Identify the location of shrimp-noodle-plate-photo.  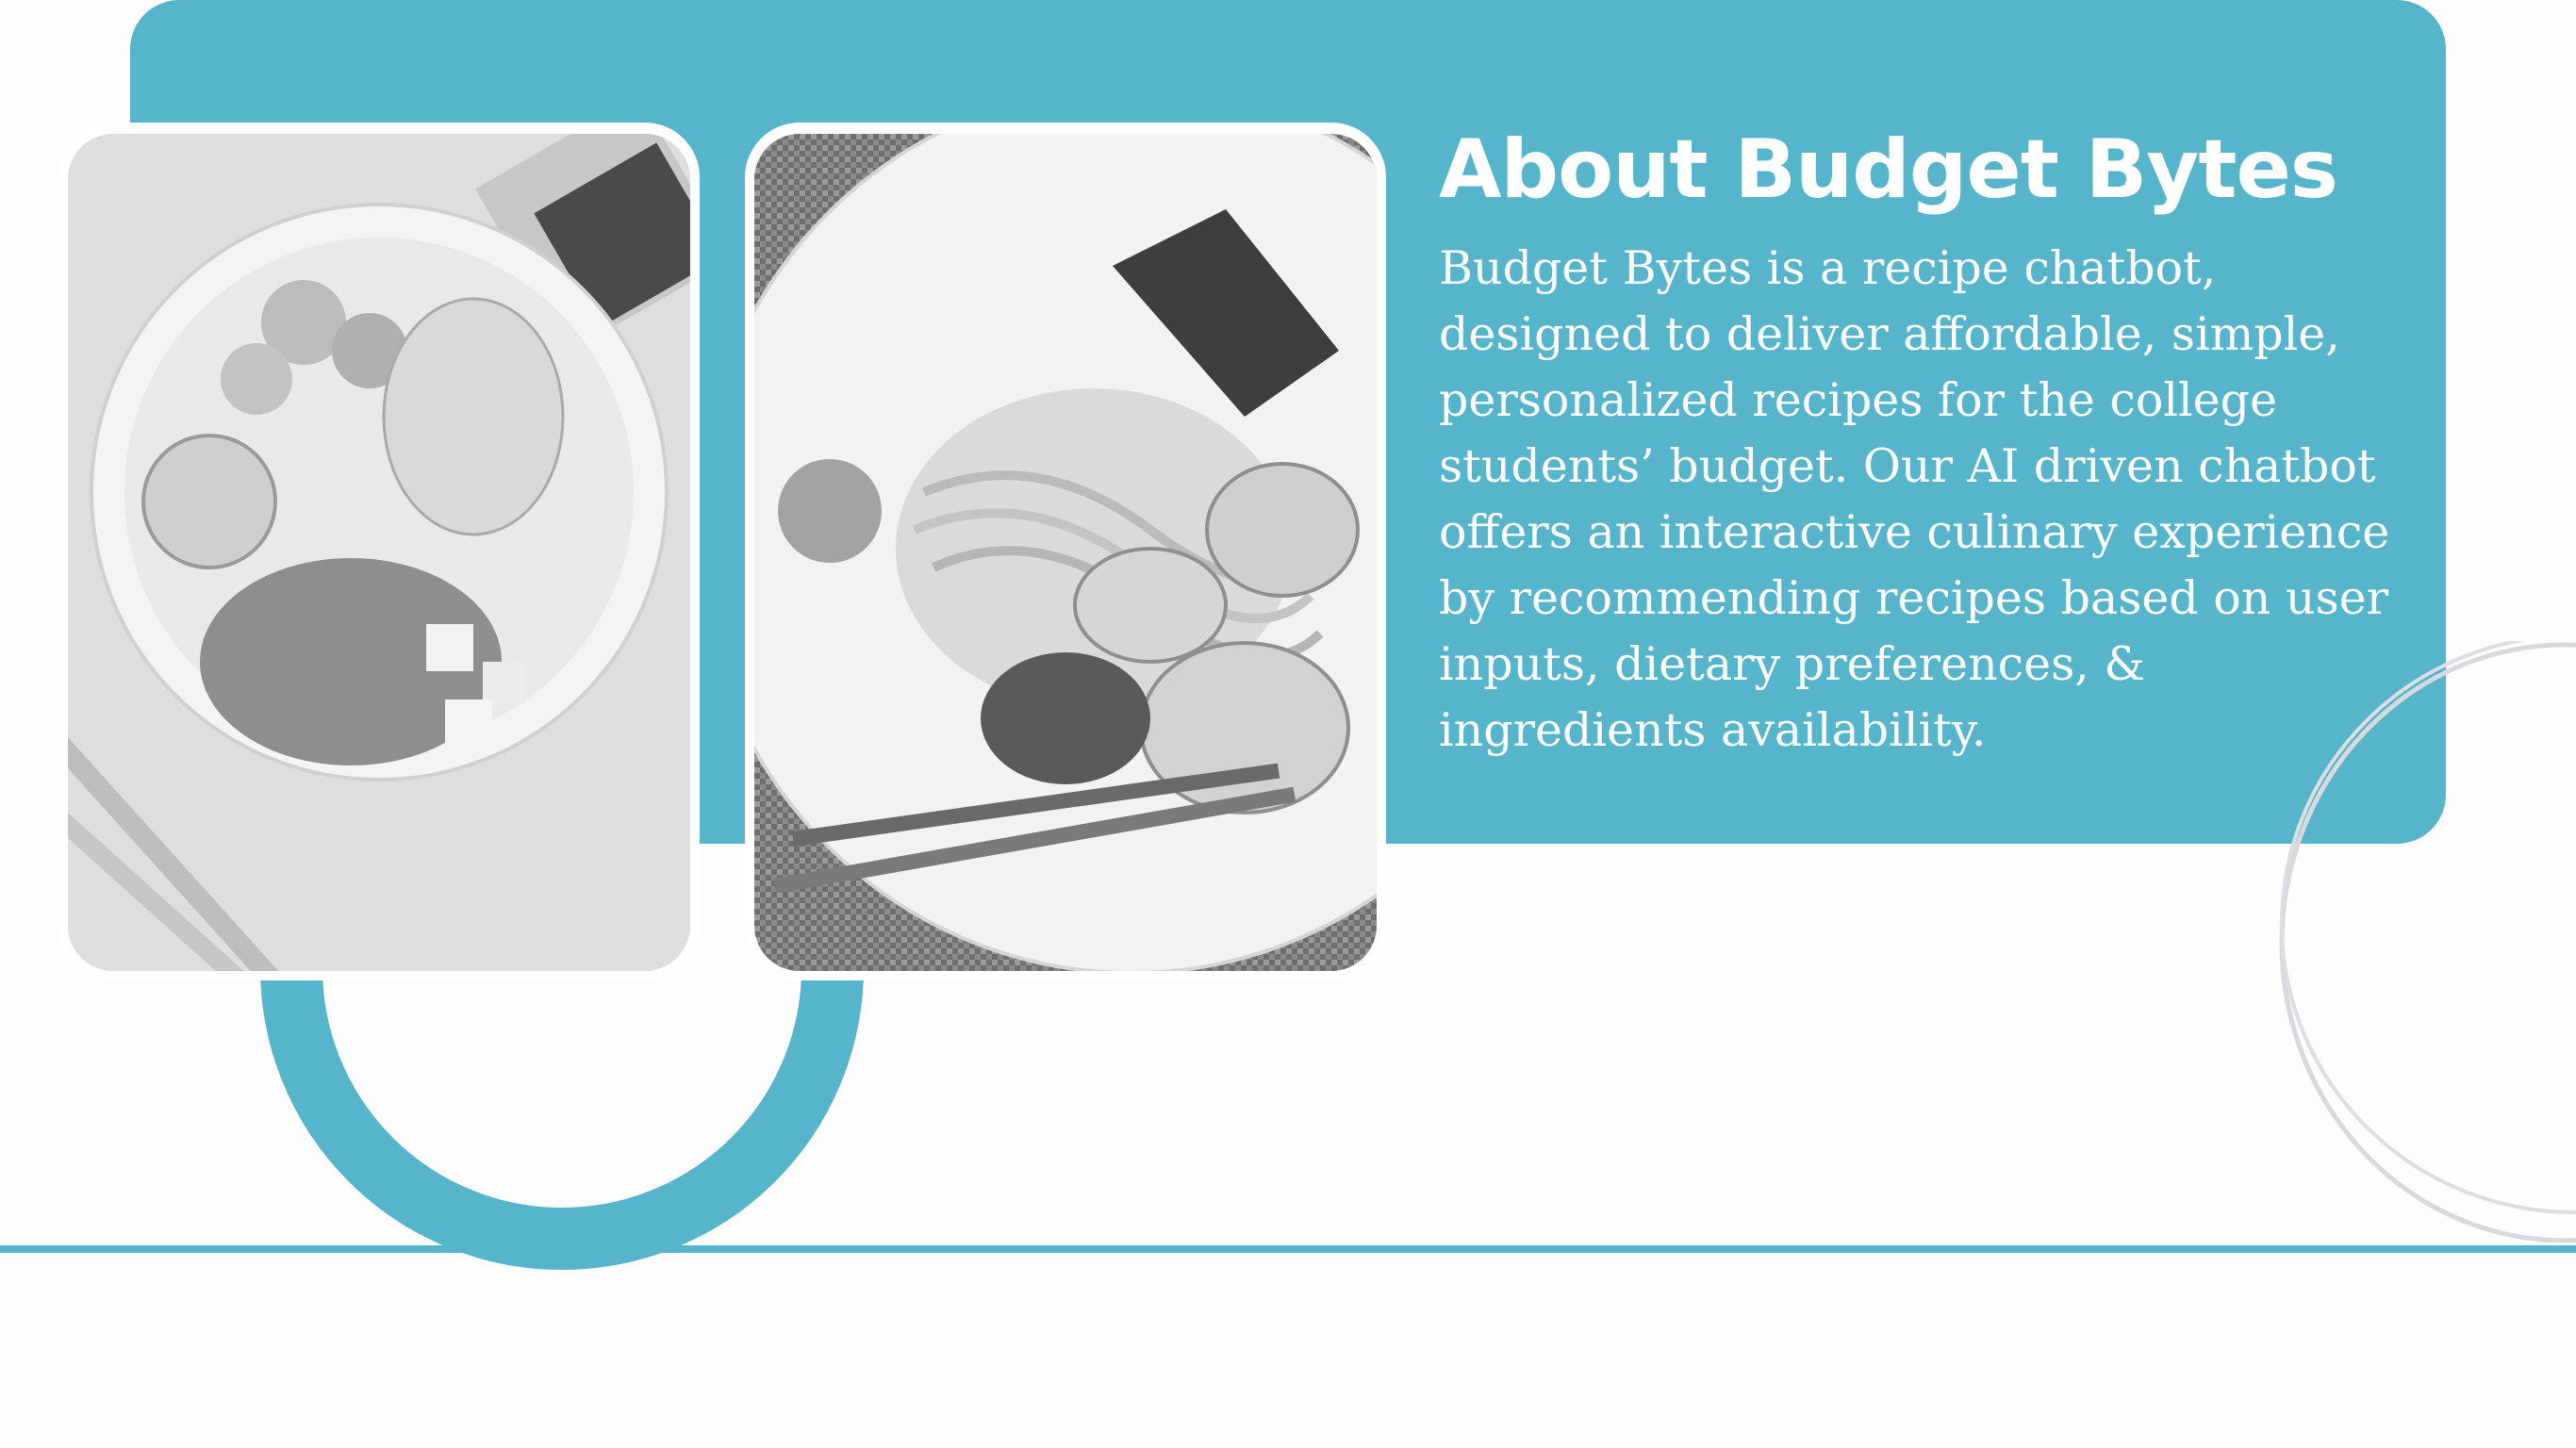
(1065, 552).